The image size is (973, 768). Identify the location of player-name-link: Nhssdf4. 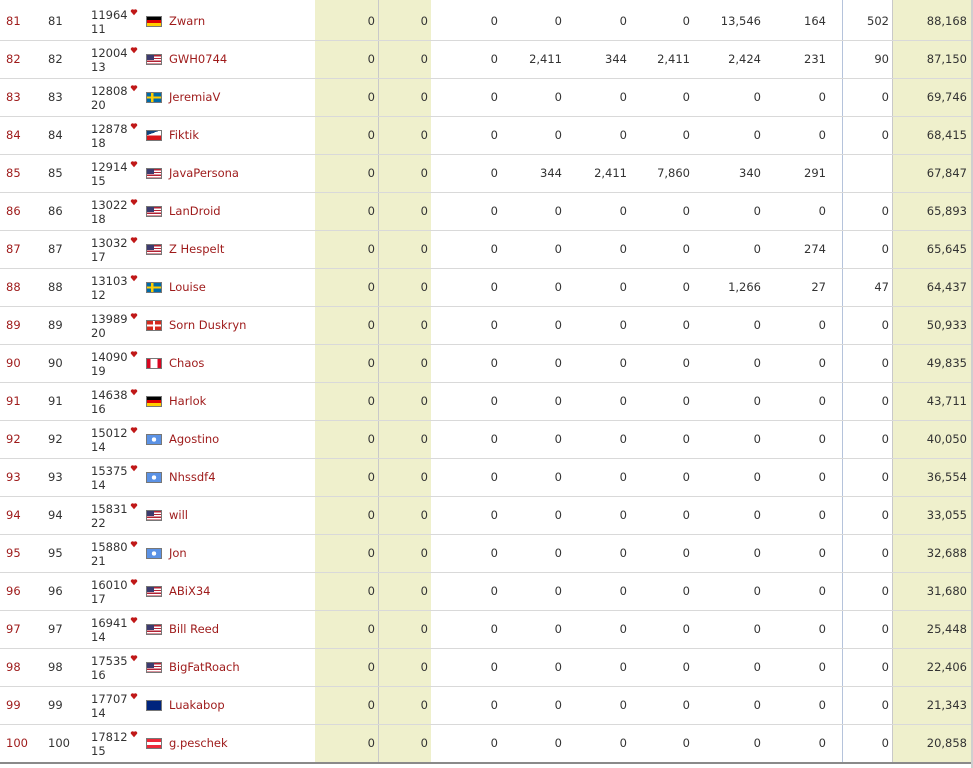
(192, 477).